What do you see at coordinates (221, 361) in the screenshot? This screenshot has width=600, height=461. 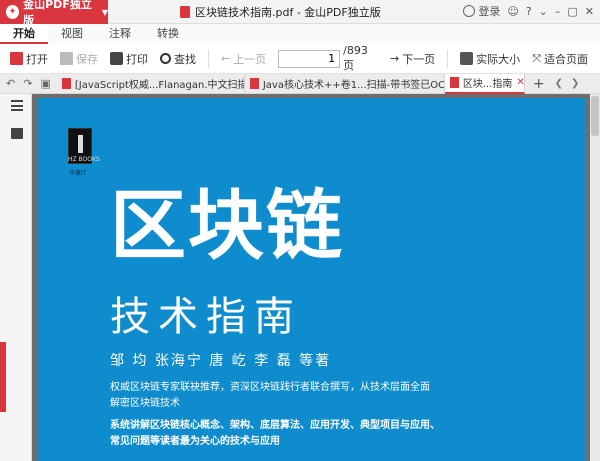 I see `book-authors: 邹 均 张海宁 唐 屹 李 磊 等著` at bounding box center [221, 361].